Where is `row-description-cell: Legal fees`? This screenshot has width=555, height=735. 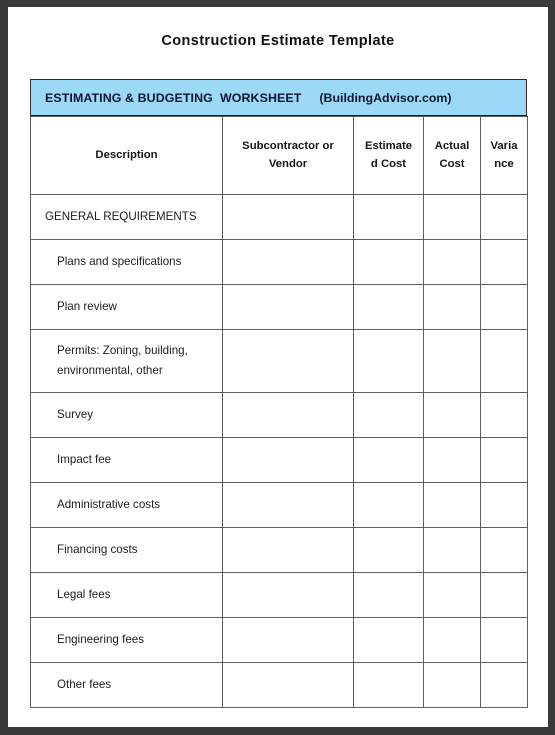
row-description-cell: Legal fees is located at coordinates (126, 595).